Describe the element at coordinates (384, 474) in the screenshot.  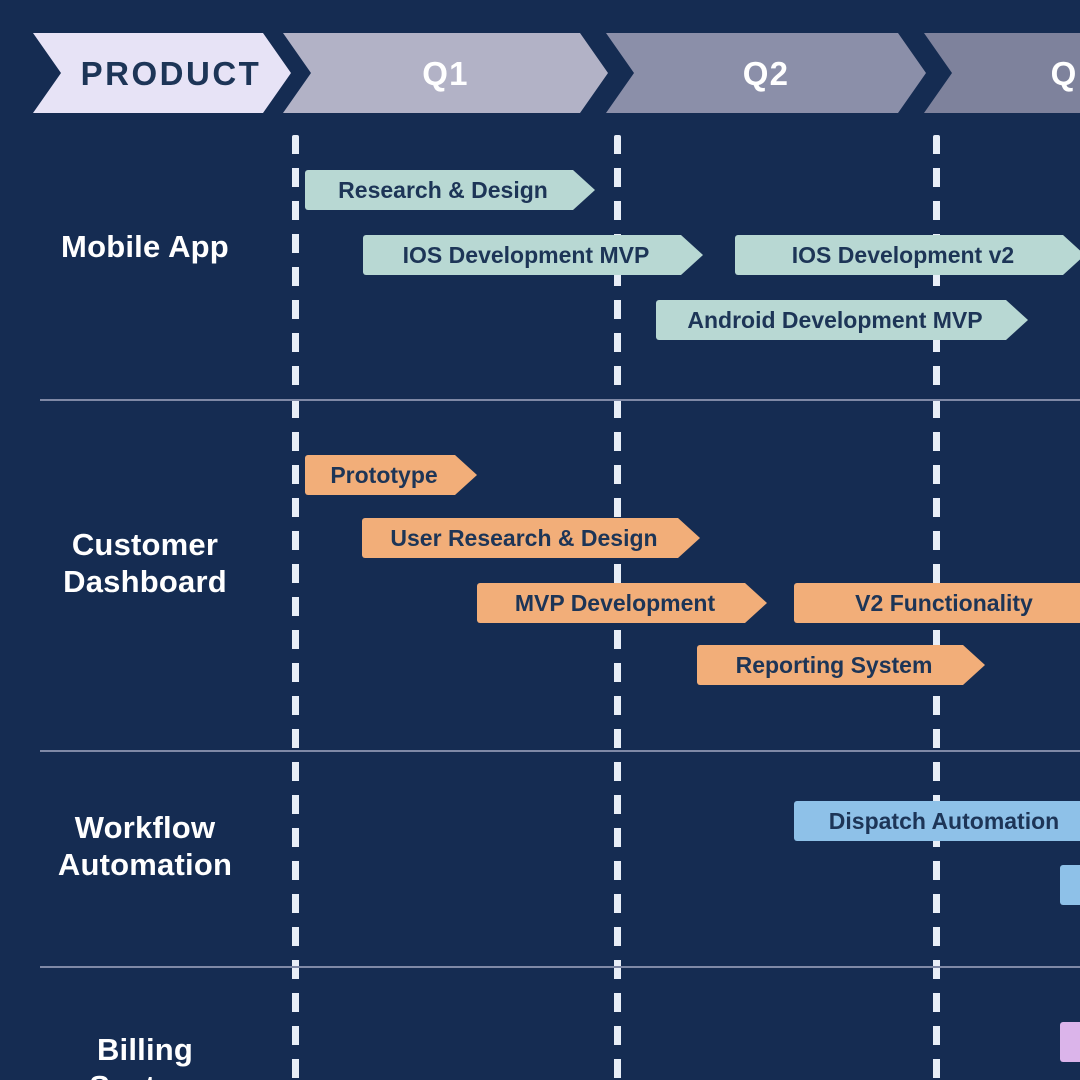
I see `task-label-prototype: Prototype` at that location.